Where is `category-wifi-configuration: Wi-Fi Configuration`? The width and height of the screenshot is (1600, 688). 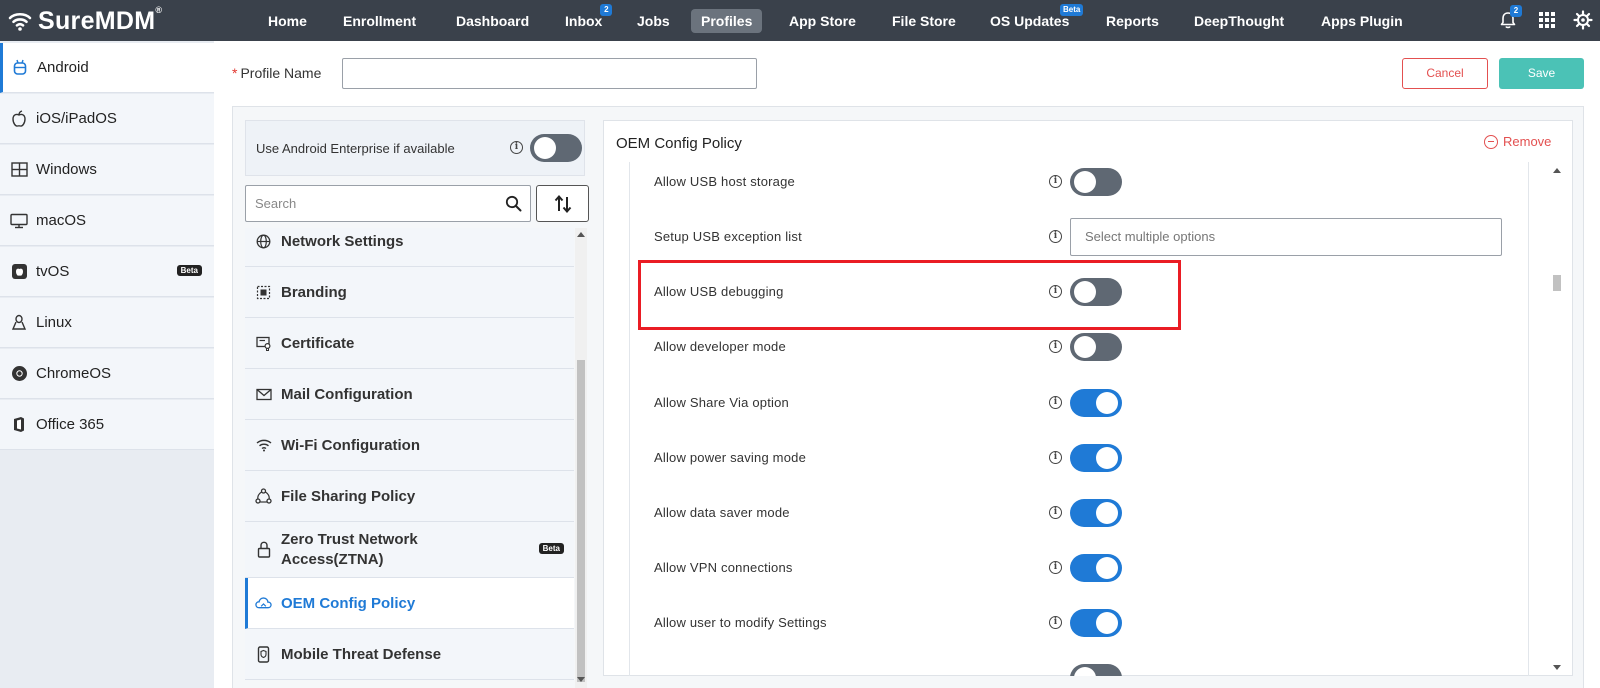
category-wifi-configuration: Wi-Fi Configuration is located at coordinates (409, 445).